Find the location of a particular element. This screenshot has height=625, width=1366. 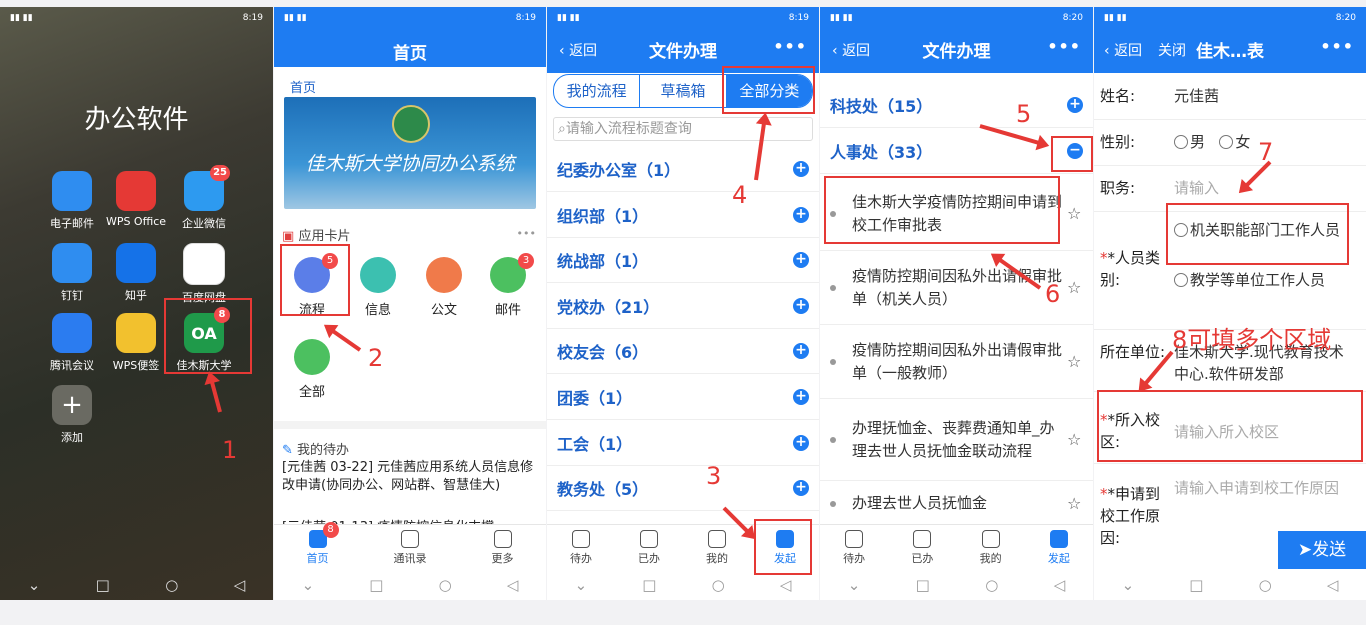

app-wecom: 25 企业微信 is located at coordinates (204, 198).